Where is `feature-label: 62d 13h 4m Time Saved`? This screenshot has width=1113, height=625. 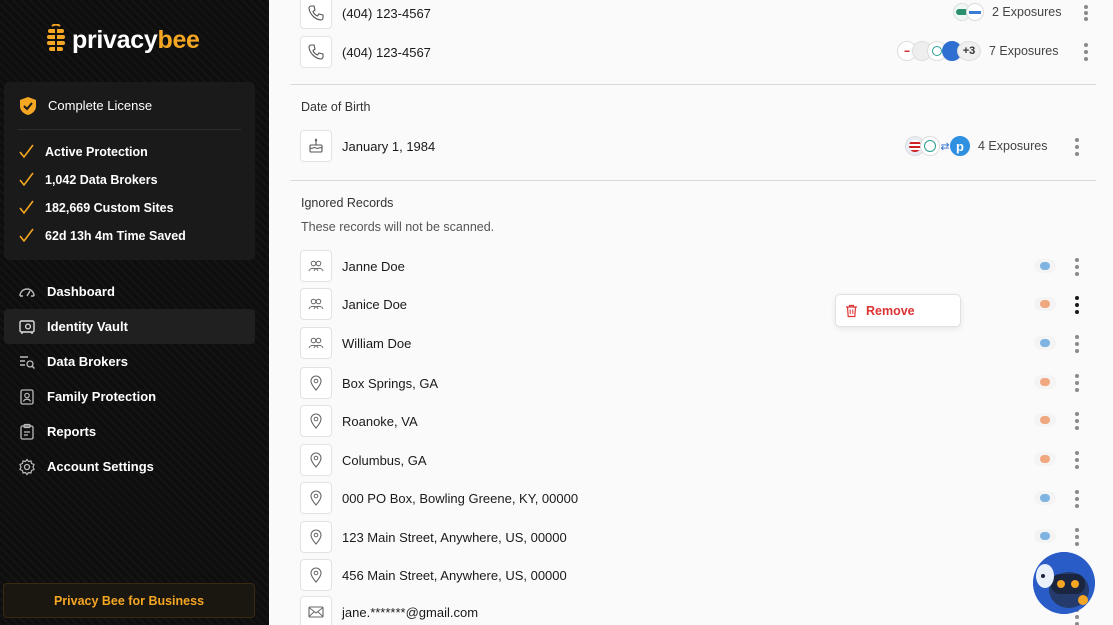
feature-label: 62d 13h 4m Time Saved is located at coordinates (115, 235).